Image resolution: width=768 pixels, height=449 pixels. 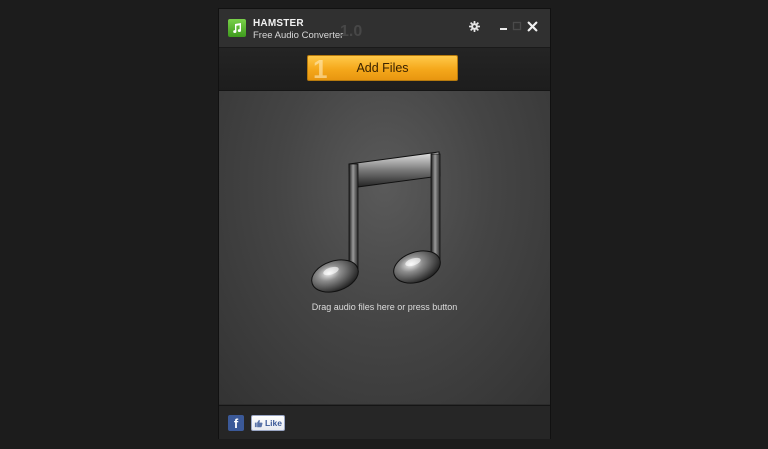 I want to click on add-files-label: Add Files, so click(x=382, y=68).